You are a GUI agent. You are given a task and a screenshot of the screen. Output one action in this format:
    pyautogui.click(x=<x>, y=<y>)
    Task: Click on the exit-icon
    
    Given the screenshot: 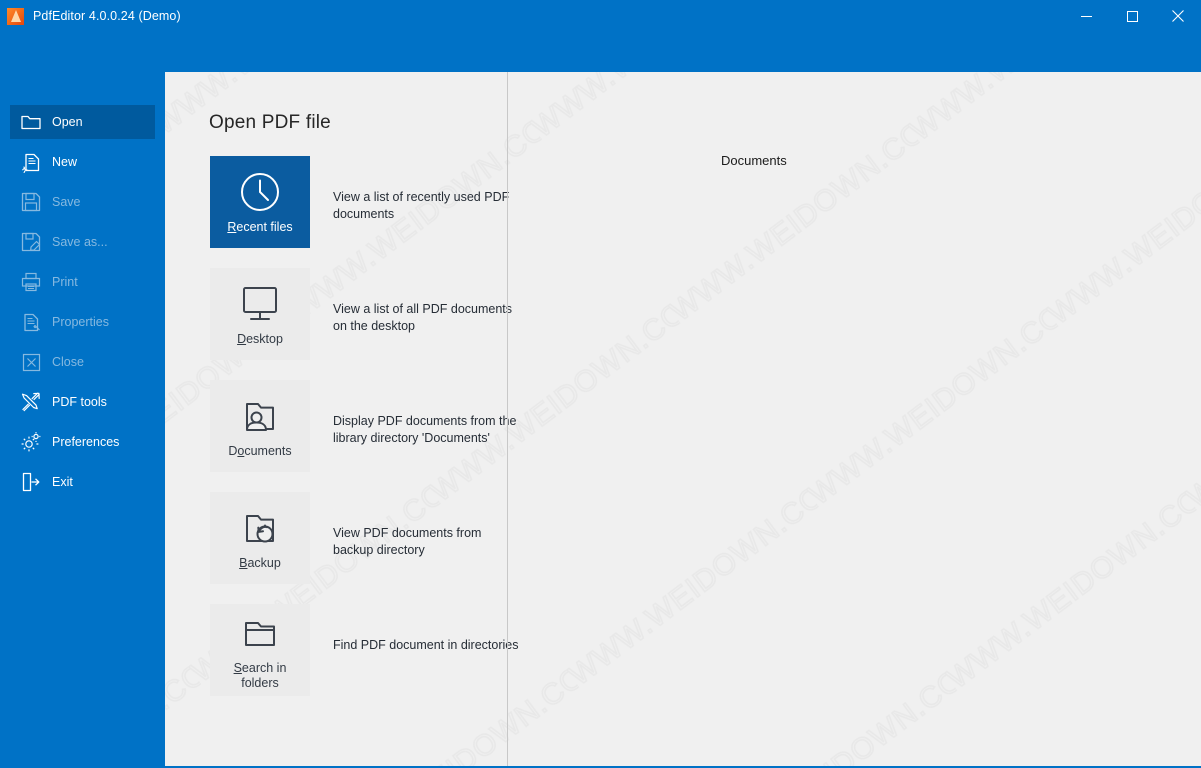 What is the action you would take?
    pyautogui.click(x=31, y=482)
    